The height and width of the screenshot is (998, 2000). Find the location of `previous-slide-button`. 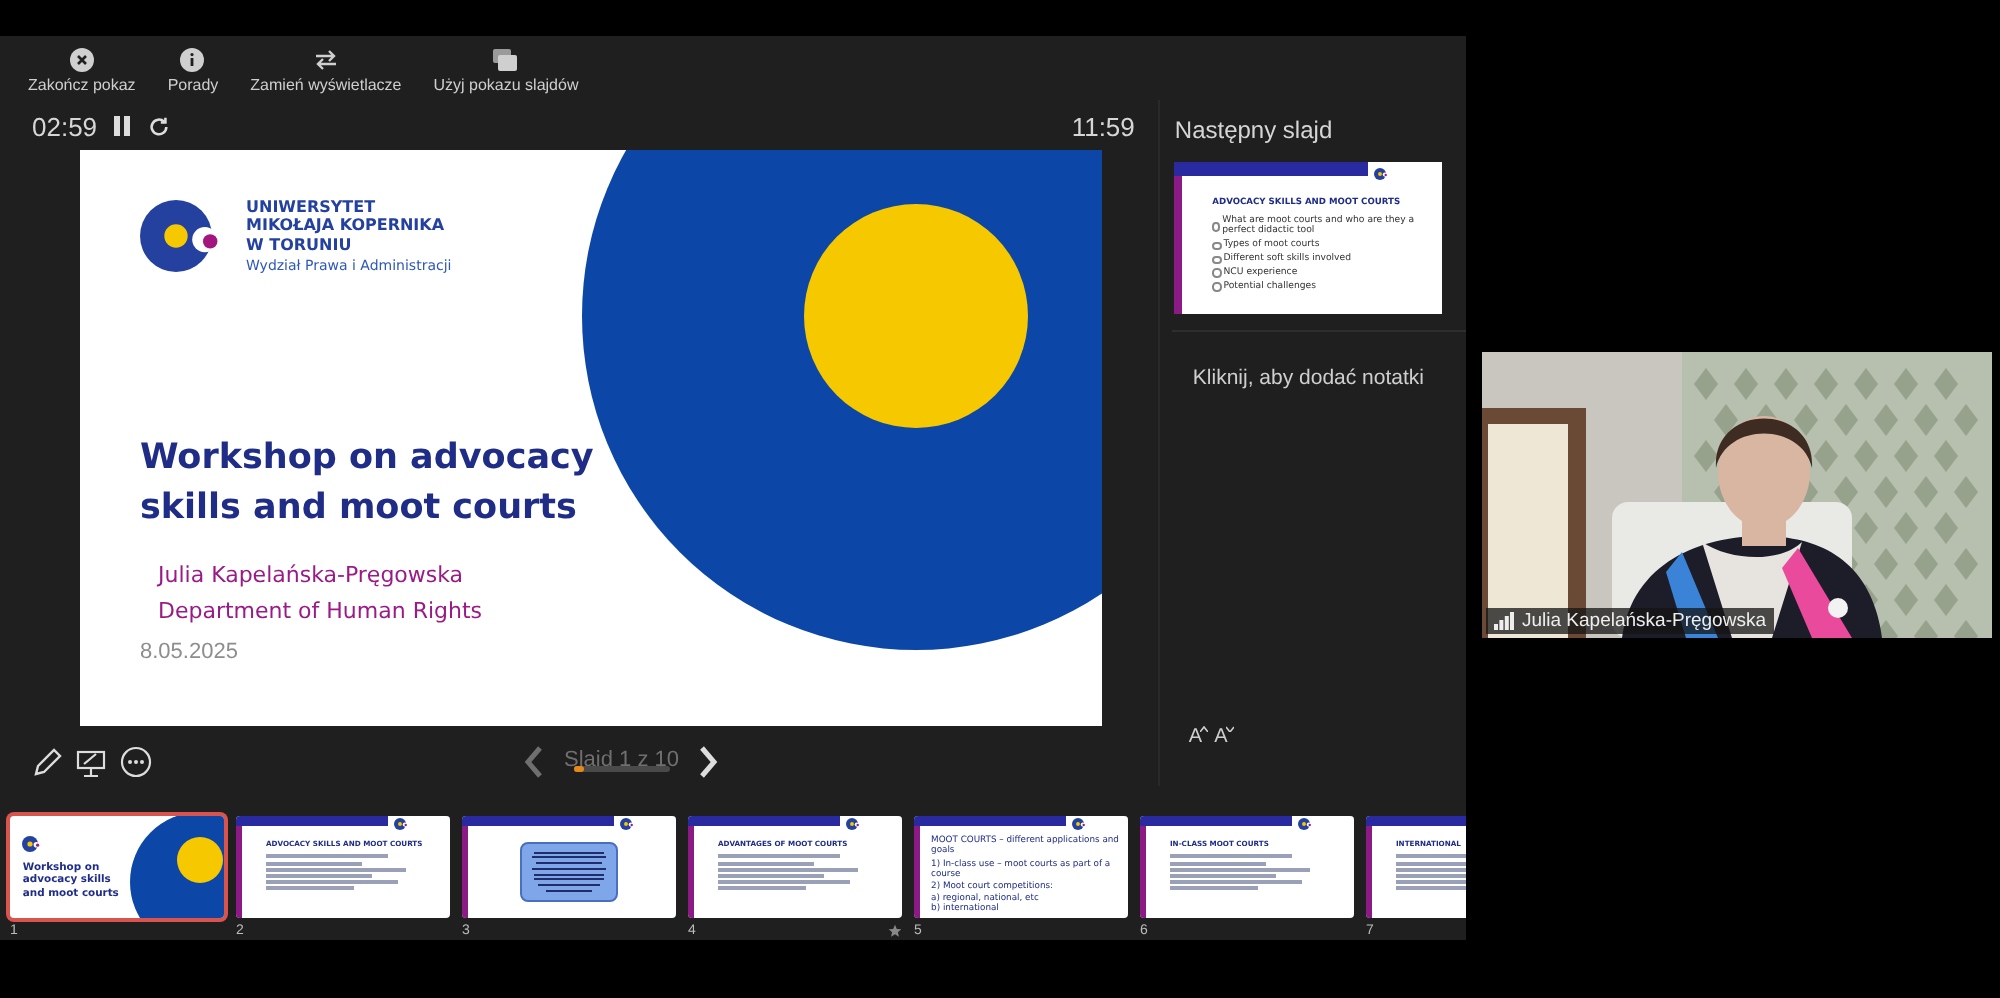

previous-slide-button is located at coordinates (534, 761).